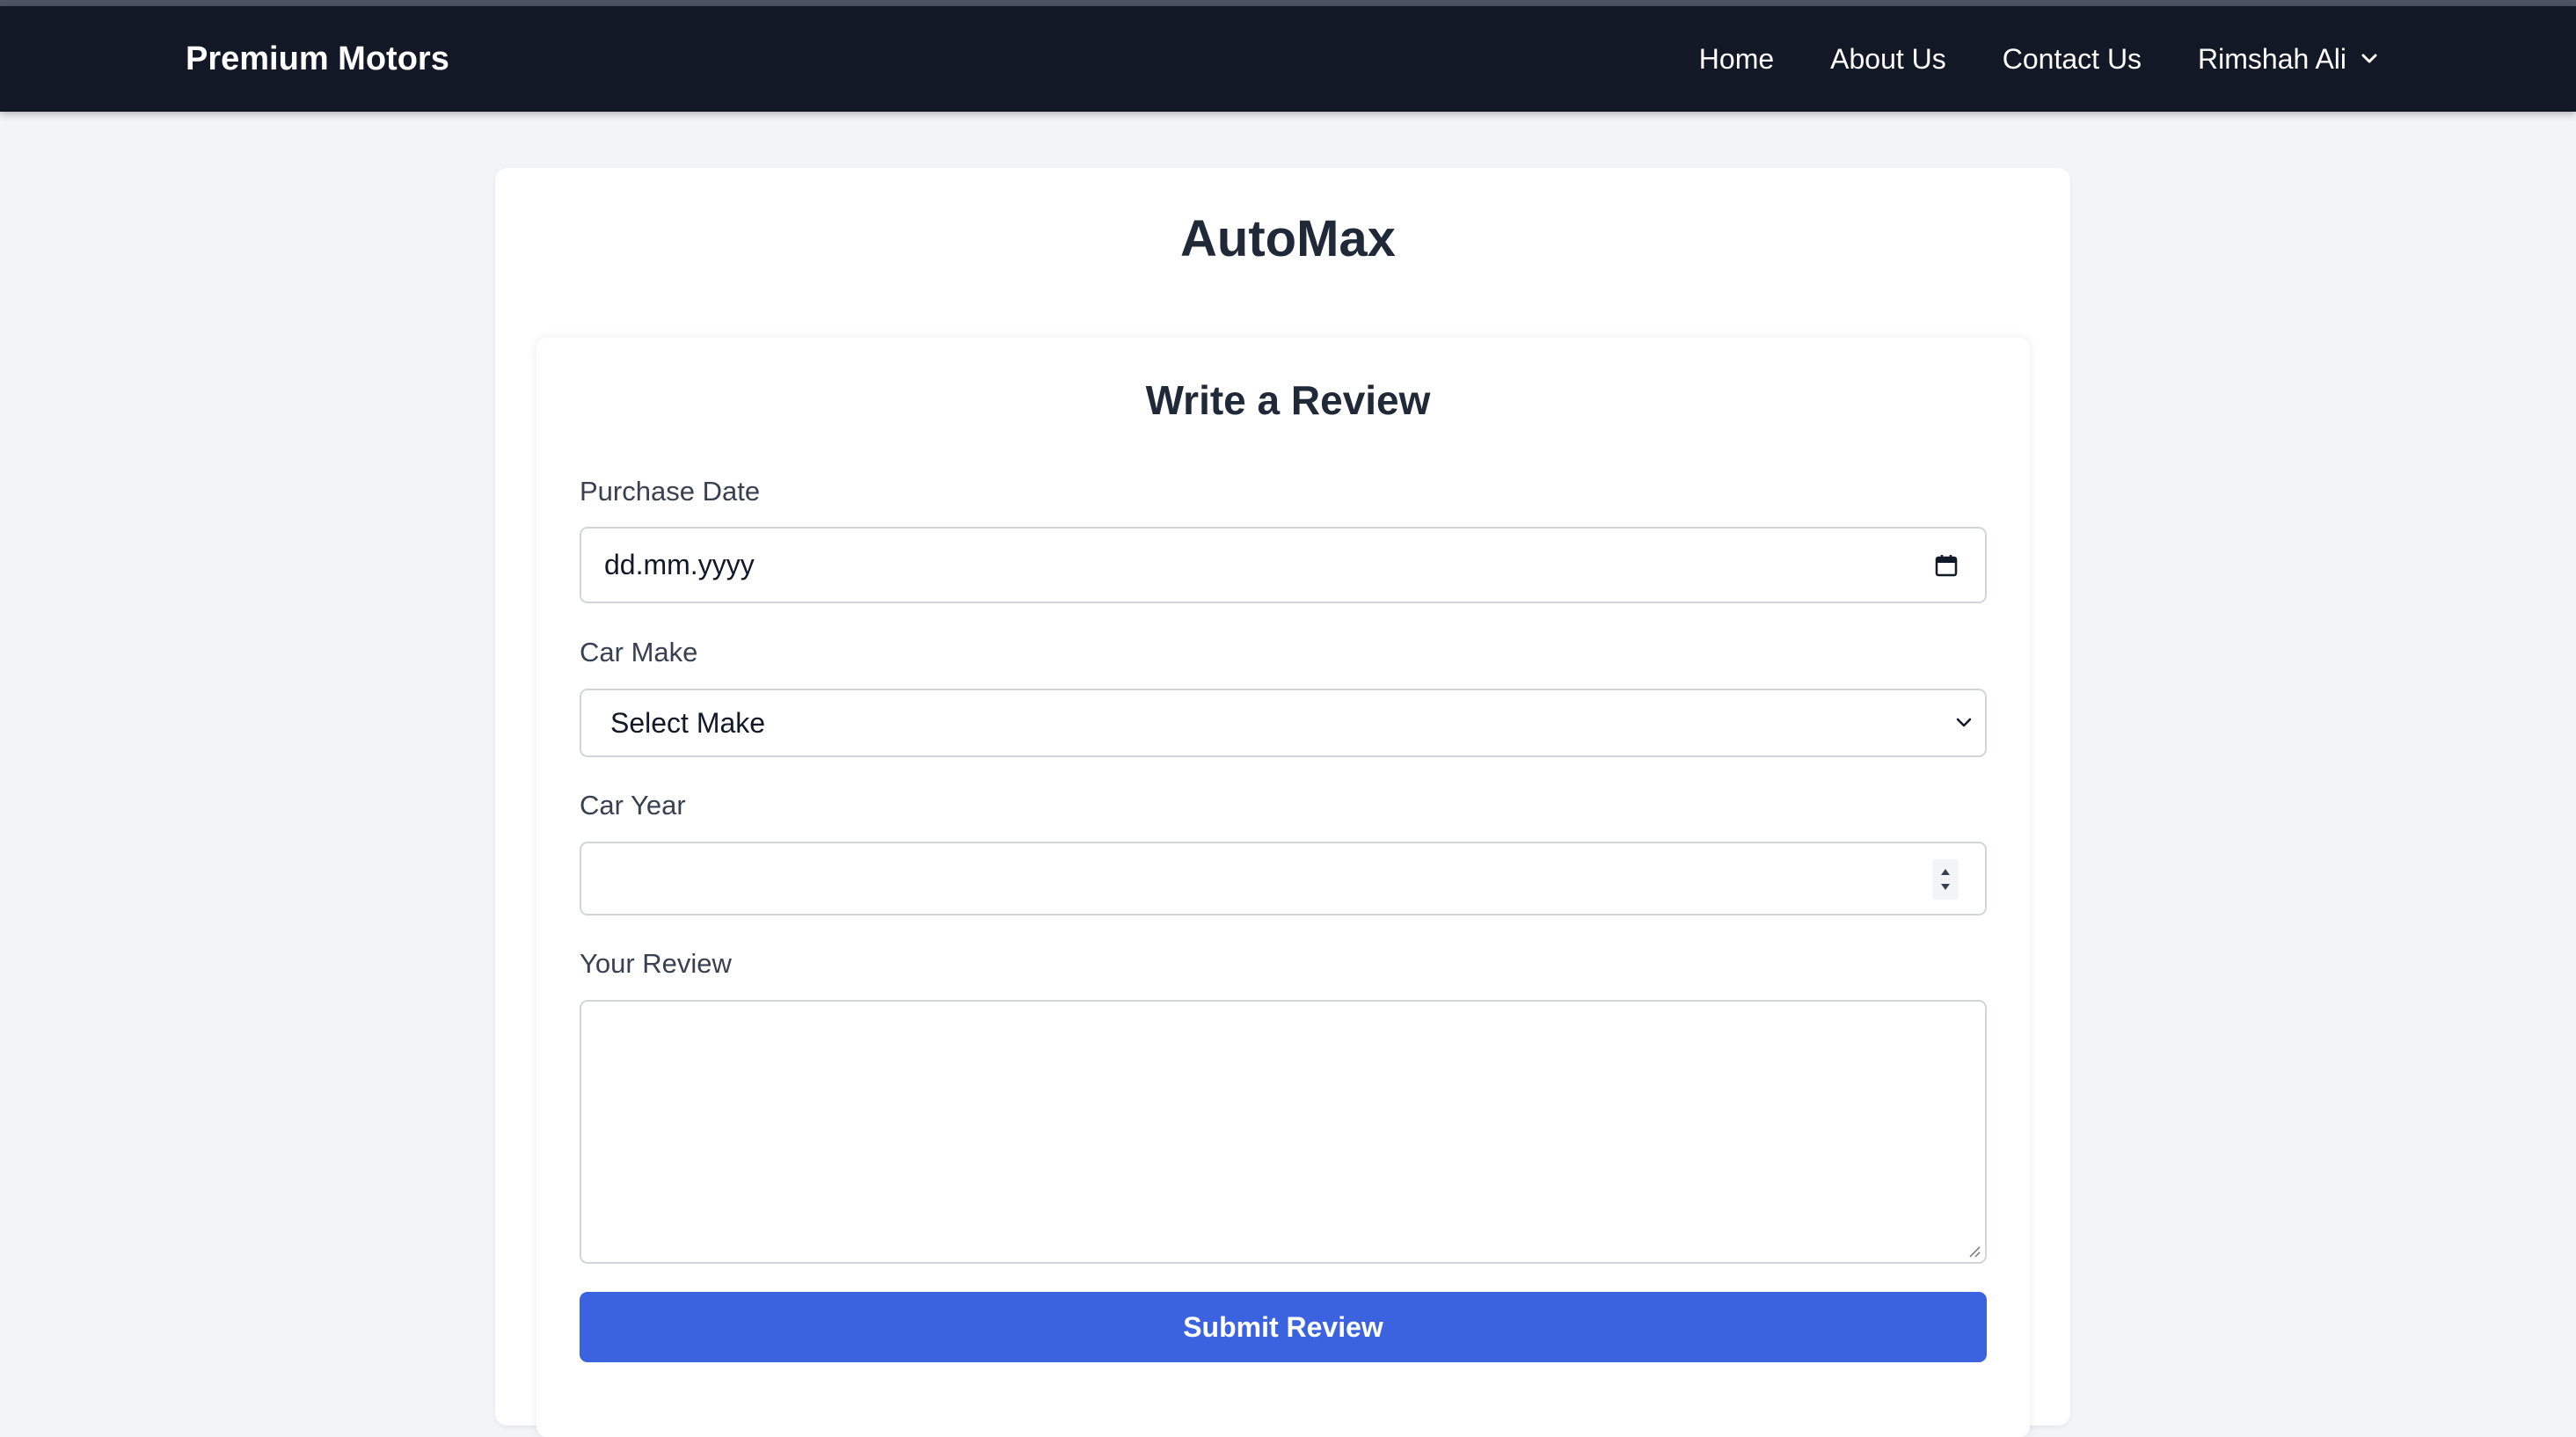  Describe the element at coordinates (1288, 238) in the screenshot. I see `page-title: AutoMax` at that location.